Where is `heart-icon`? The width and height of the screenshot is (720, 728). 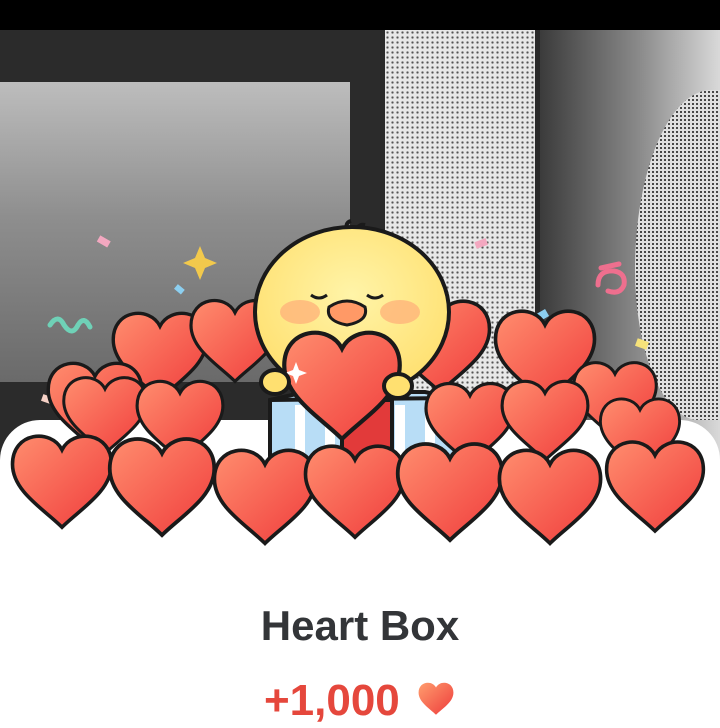 heart-icon is located at coordinates (436, 703).